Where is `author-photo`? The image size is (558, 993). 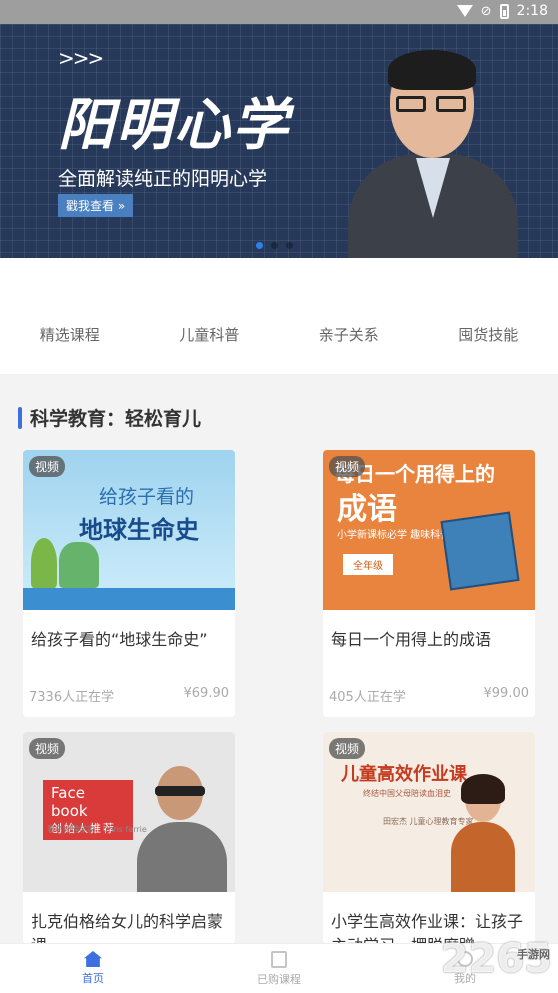 author-photo is located at coordinates (182, 829).